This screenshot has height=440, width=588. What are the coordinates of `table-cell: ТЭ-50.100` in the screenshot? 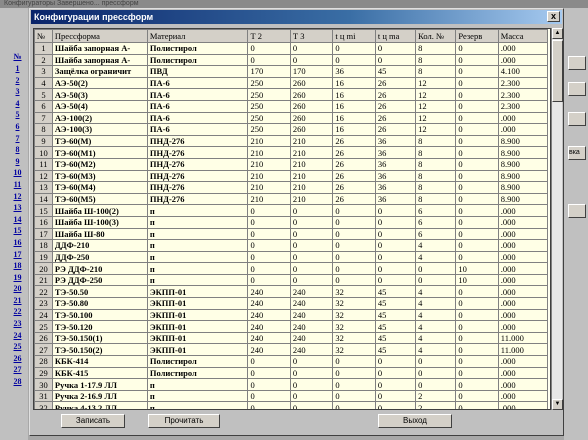 It's located at (99, 315).